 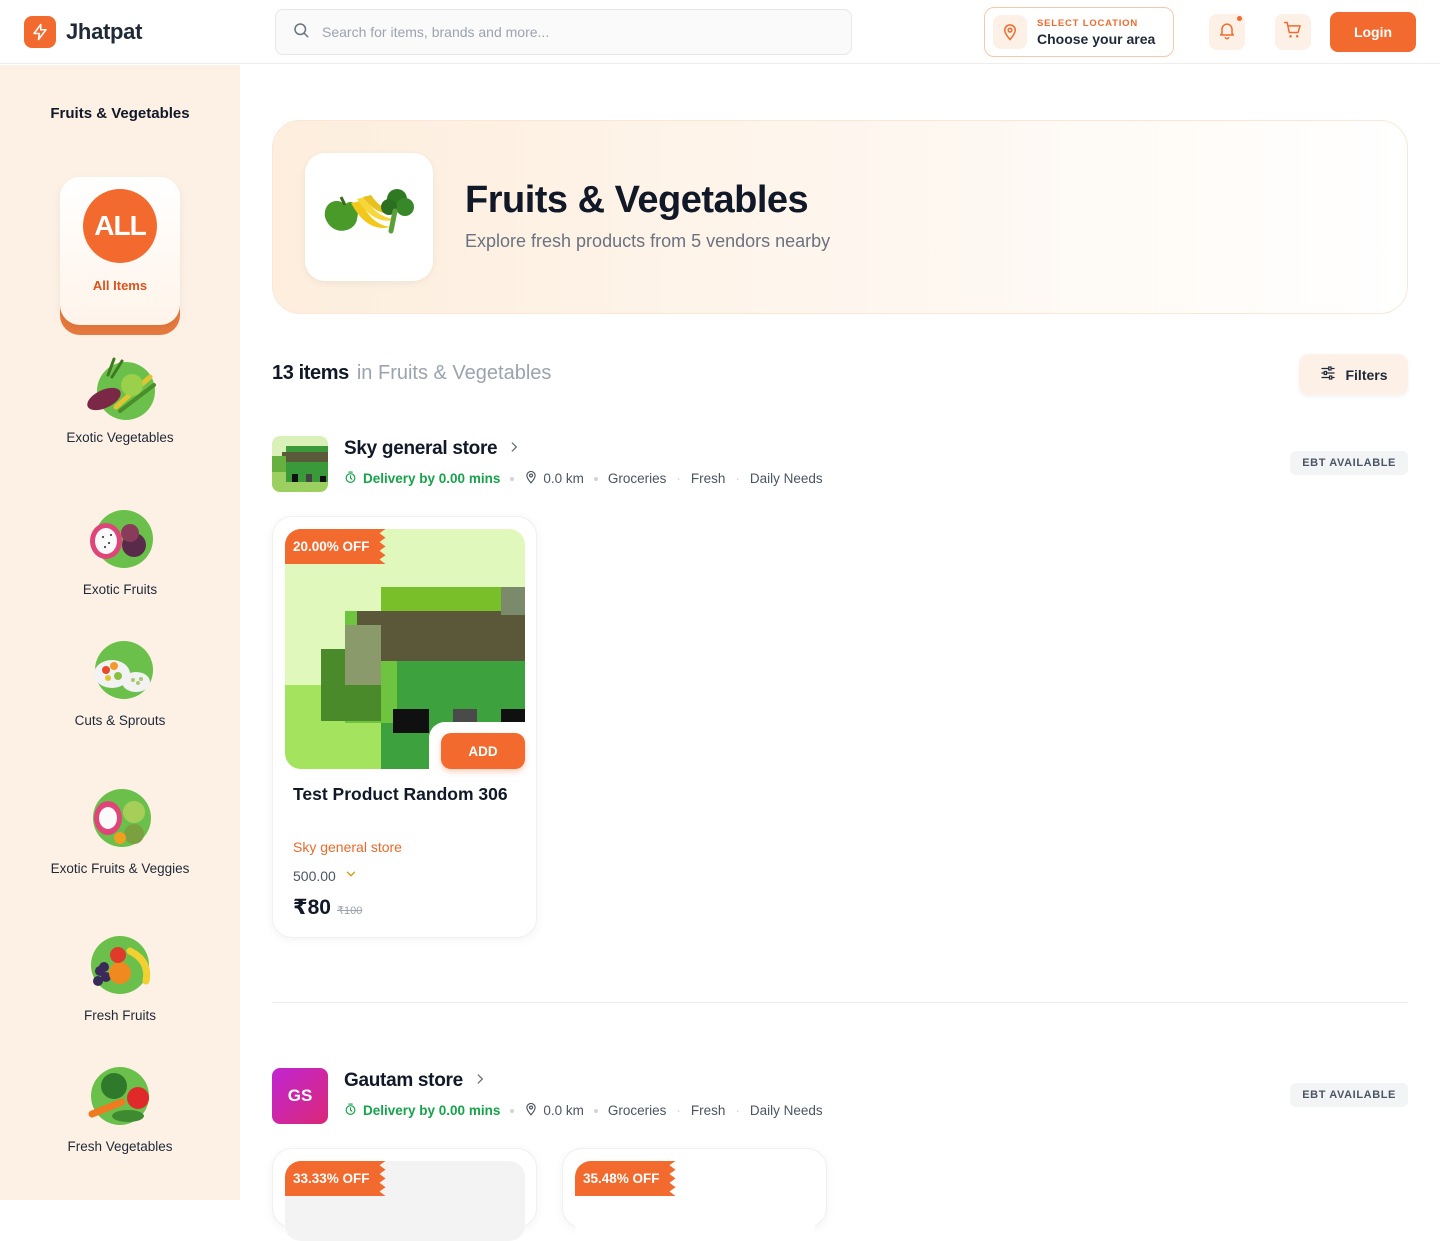 I want to click on product-card: 35.48% OFF, so click(x=694, y=1194).